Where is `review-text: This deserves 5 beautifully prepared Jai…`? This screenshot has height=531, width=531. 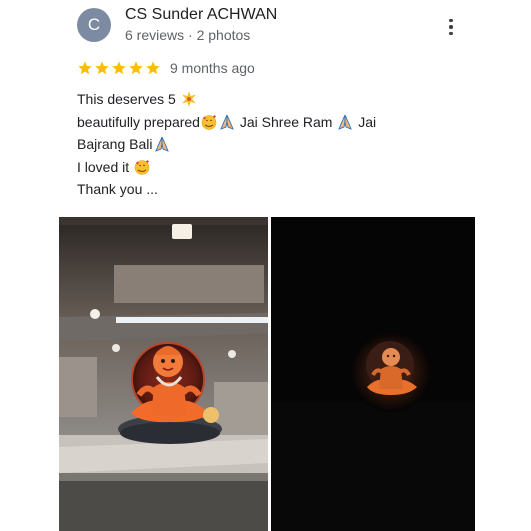
review-text: This deserves 5 beautifully prepared Jai… is located at coordinates (262, 144).